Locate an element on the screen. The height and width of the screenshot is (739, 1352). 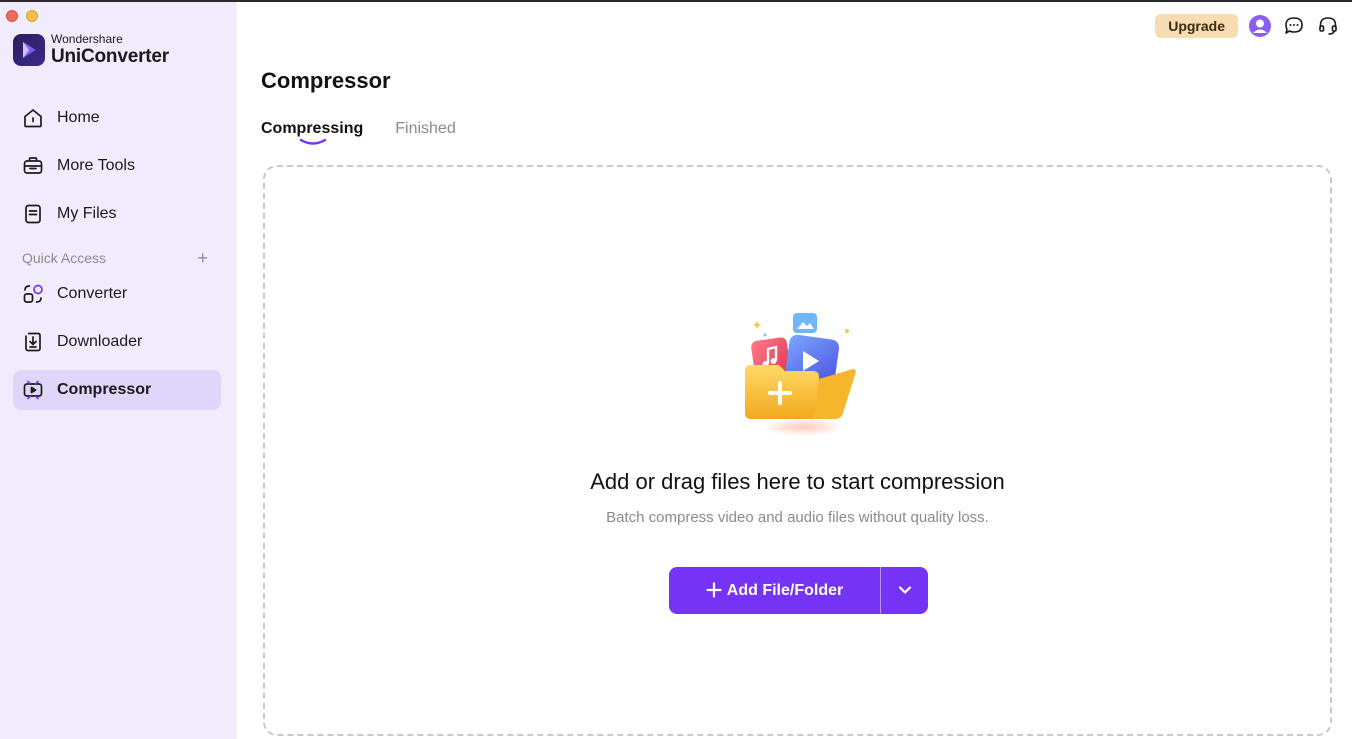
uniconverter-logo-icon is located at coordinates (29, 49).